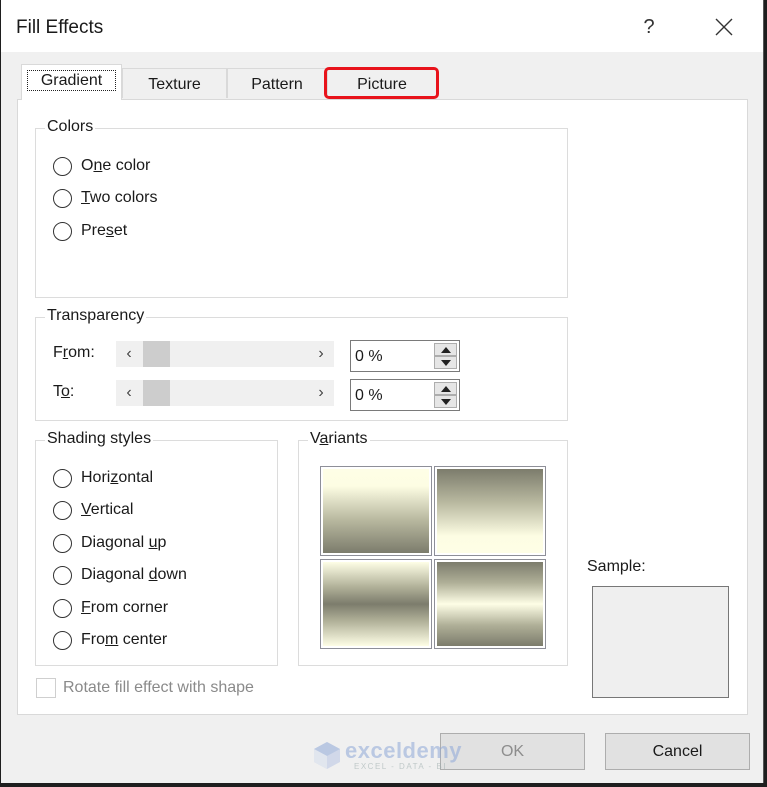  Describe the element at coordinates (60, 27) in the screenshot. I see `dialog-title: Fill Effects` at that location.